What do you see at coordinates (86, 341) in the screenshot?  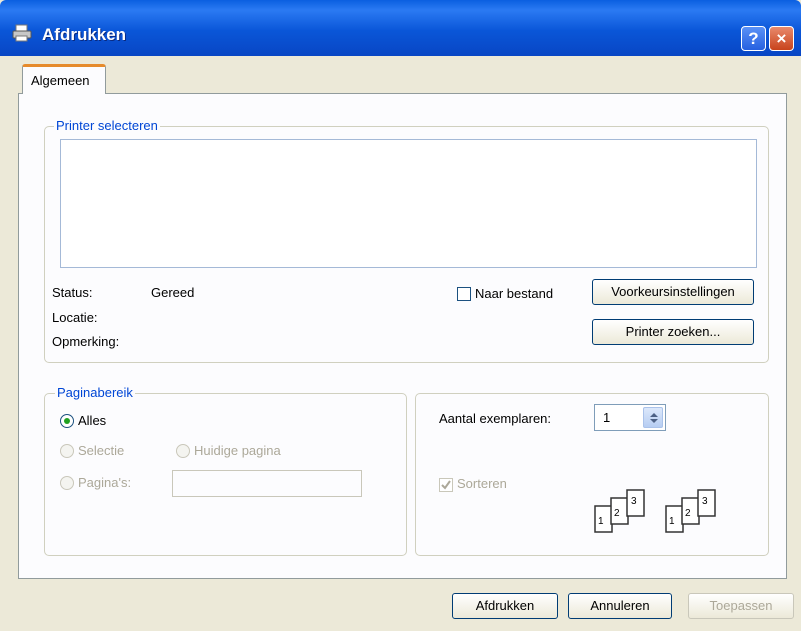 I see `comment-label: Opmerking:` at bounding box center [86, 341].